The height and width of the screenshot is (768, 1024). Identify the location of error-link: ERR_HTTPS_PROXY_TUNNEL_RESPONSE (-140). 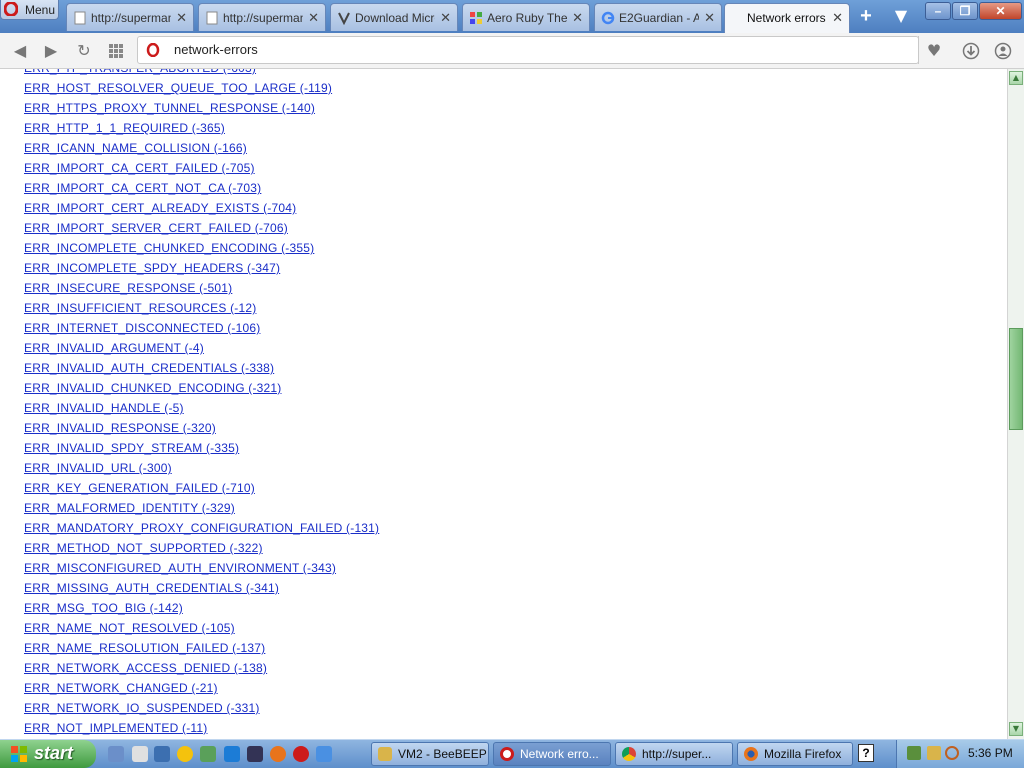
(169, 108).